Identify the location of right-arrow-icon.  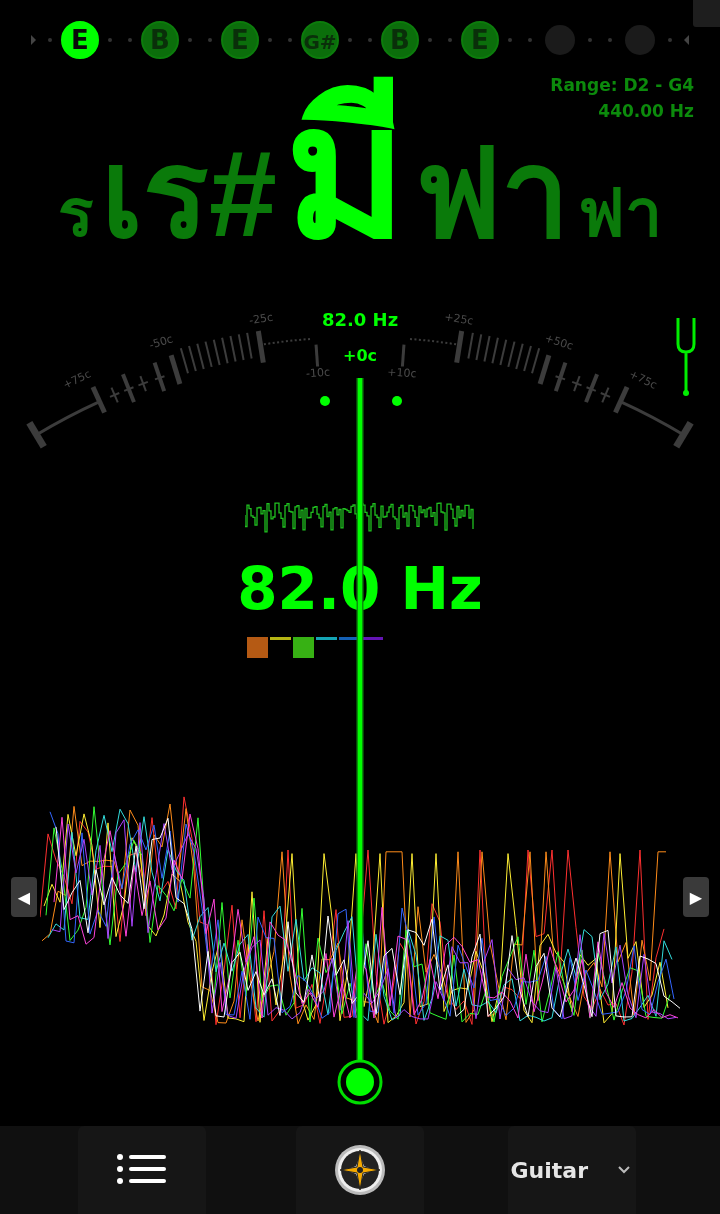
(686, 40).